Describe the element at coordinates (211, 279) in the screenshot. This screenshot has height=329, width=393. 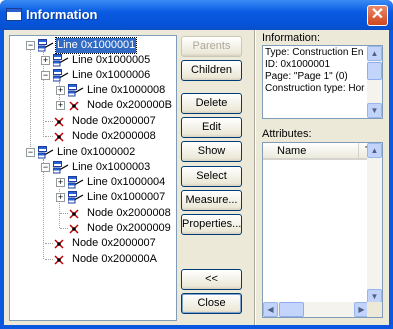
I see `collapse-button: <<` at that location.